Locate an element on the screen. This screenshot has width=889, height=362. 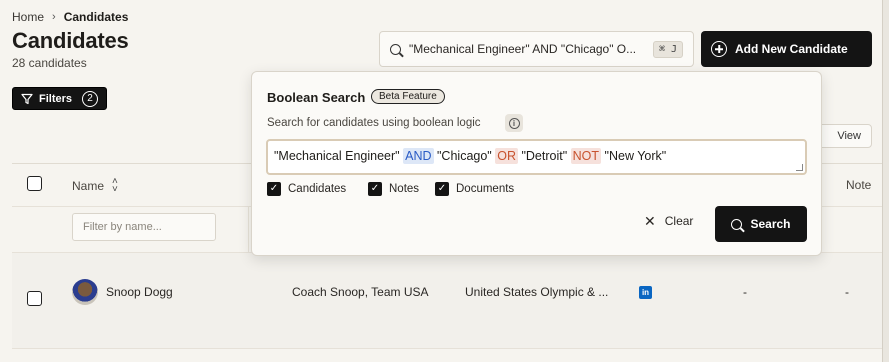
beta-badge: Beta Feature is located at coordinates (408, 96).